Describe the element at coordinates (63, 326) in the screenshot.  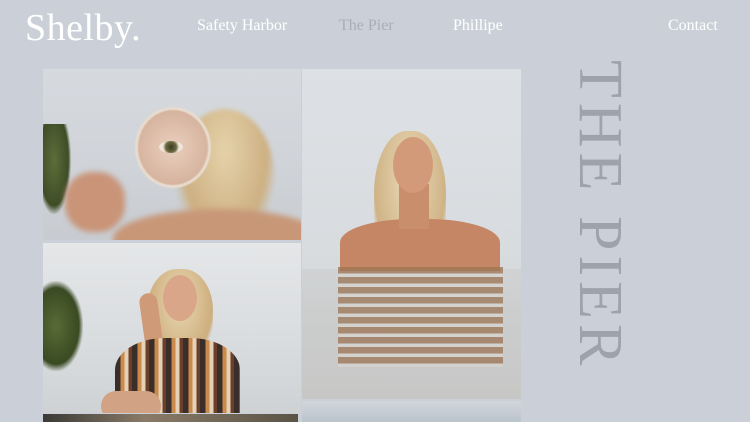
I see `plant` at that location.